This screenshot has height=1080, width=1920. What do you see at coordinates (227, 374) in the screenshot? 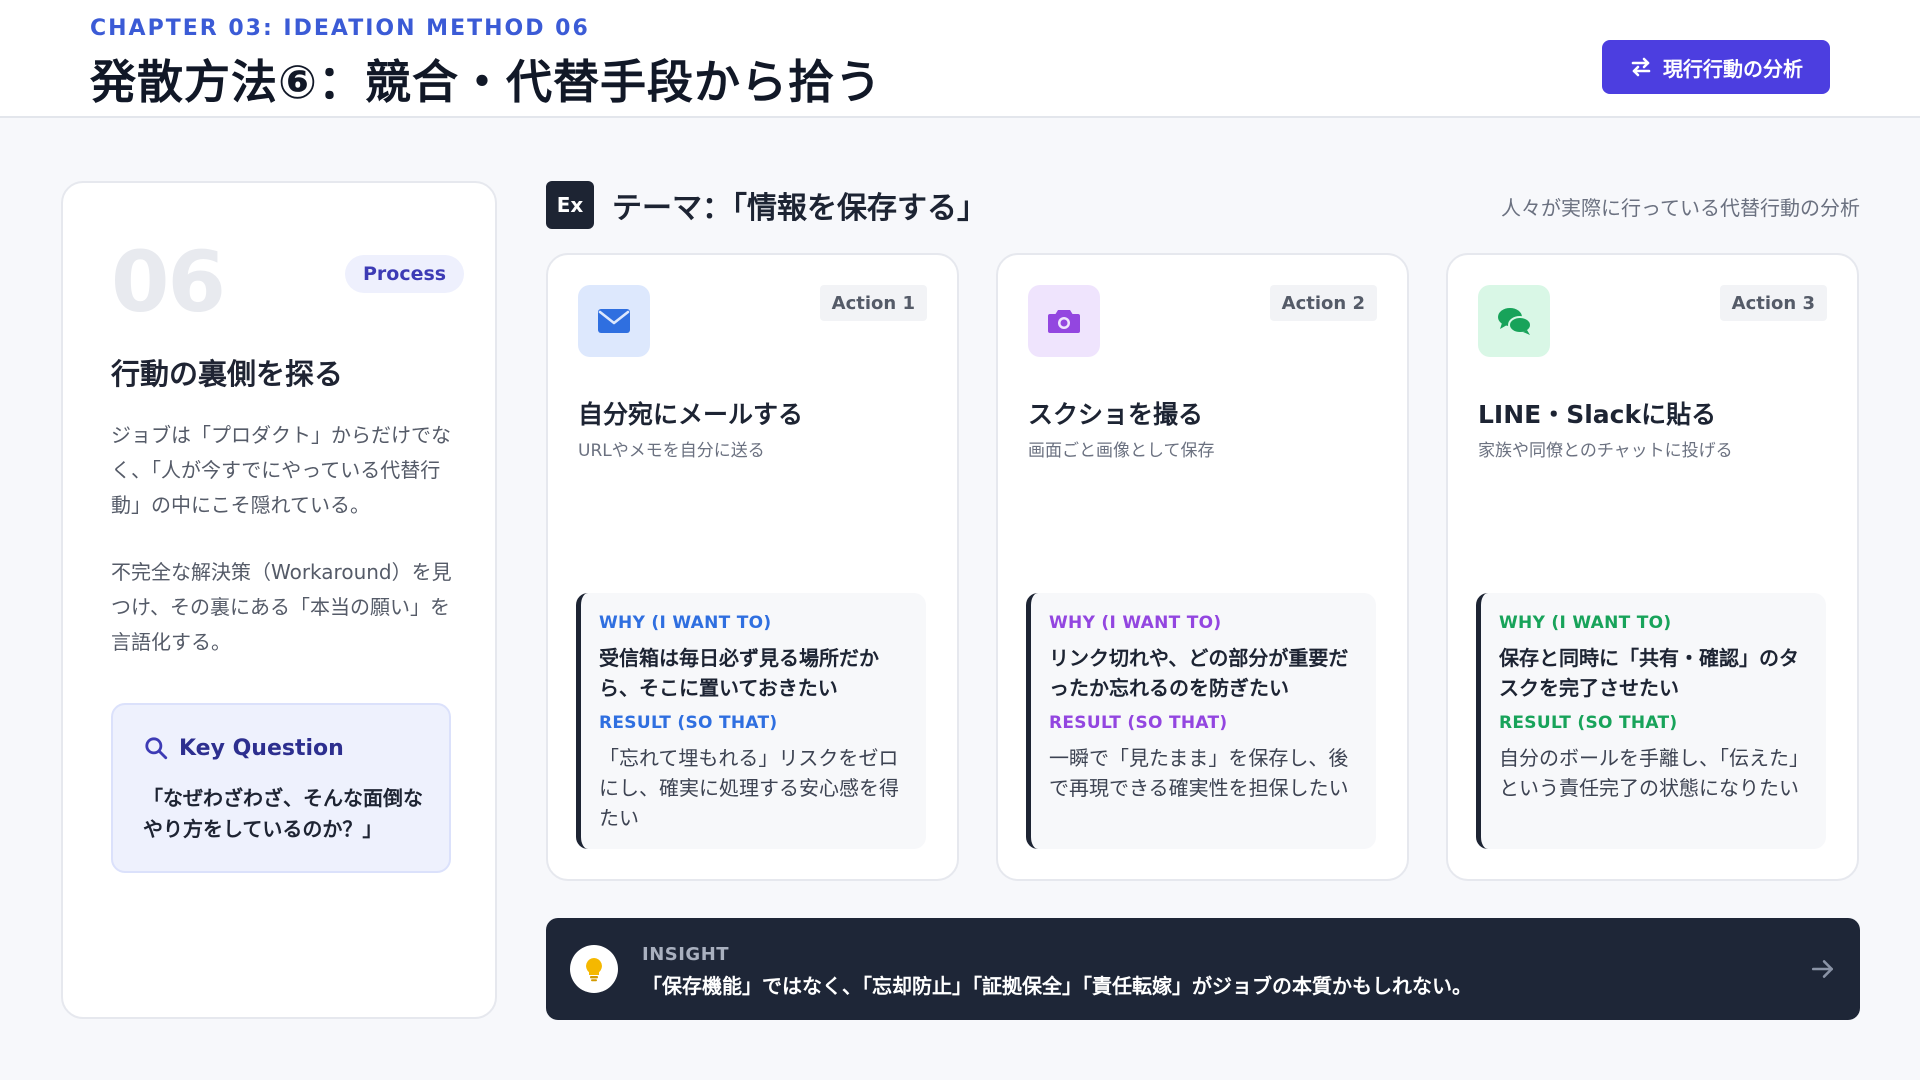
I see `panel-heading: 行動の裏側を探る` at bounding box center [227, 374].